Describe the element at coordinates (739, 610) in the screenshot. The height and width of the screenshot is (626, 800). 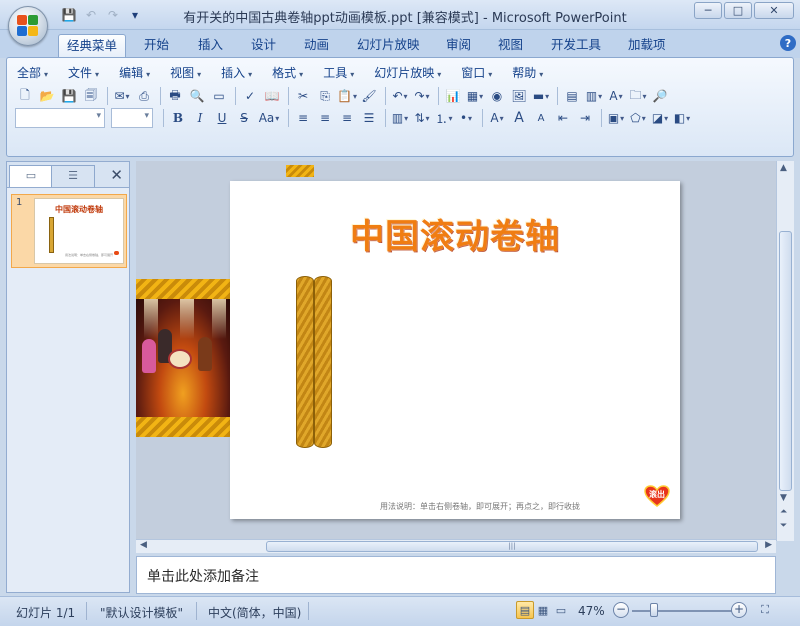
I see `zoom-in-button: +` at that location.